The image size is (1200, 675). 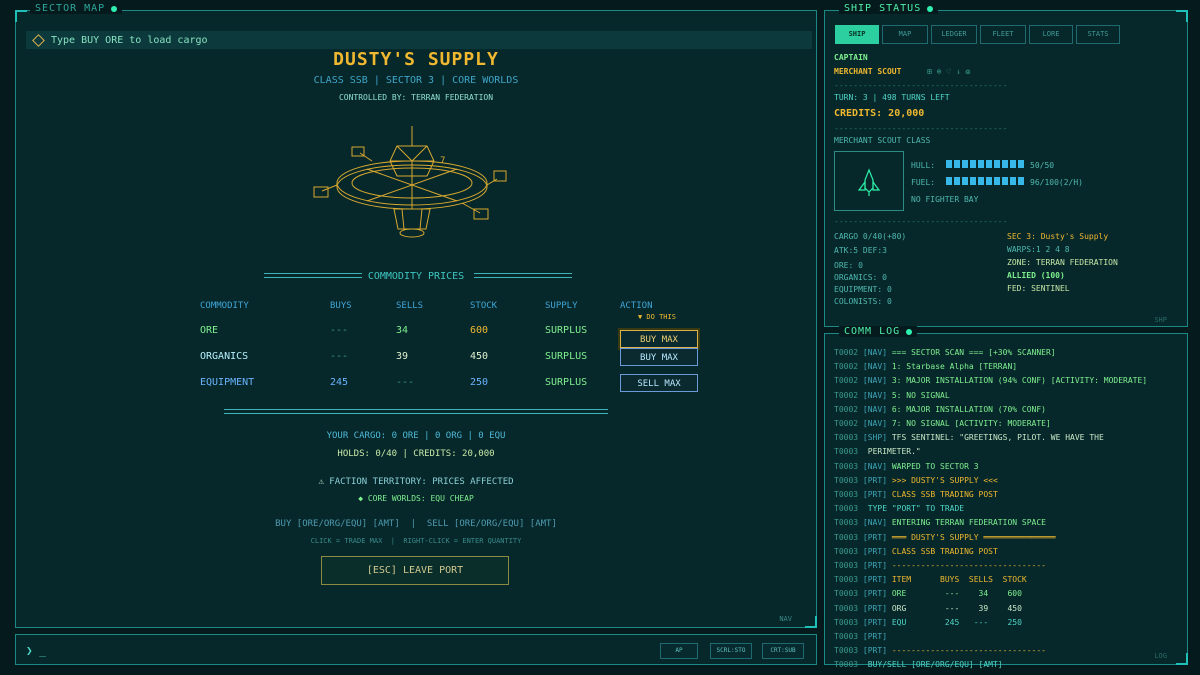 What do you see at coordinates (811, 622) in the screenshot?
I see `corner-decoration` at bounding box center [811, 622].